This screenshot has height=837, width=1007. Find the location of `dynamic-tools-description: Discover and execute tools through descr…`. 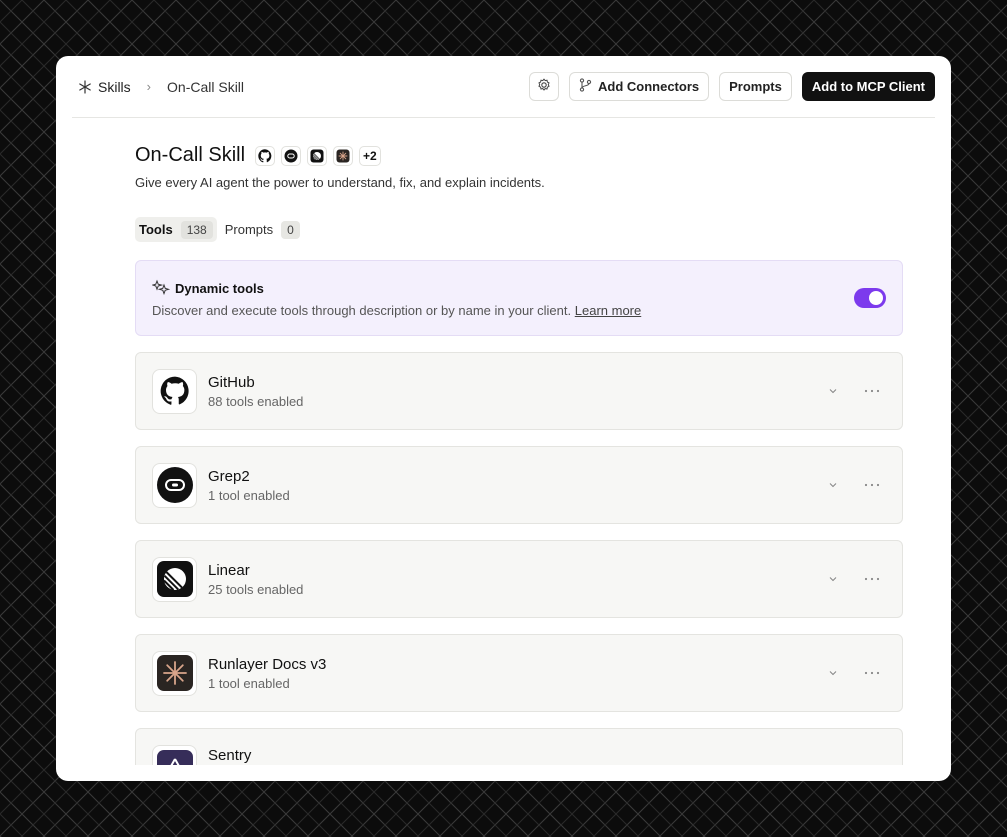

dynamic-tools-description: Discover and execute tools through descr… is located at coordinates (519, 310).